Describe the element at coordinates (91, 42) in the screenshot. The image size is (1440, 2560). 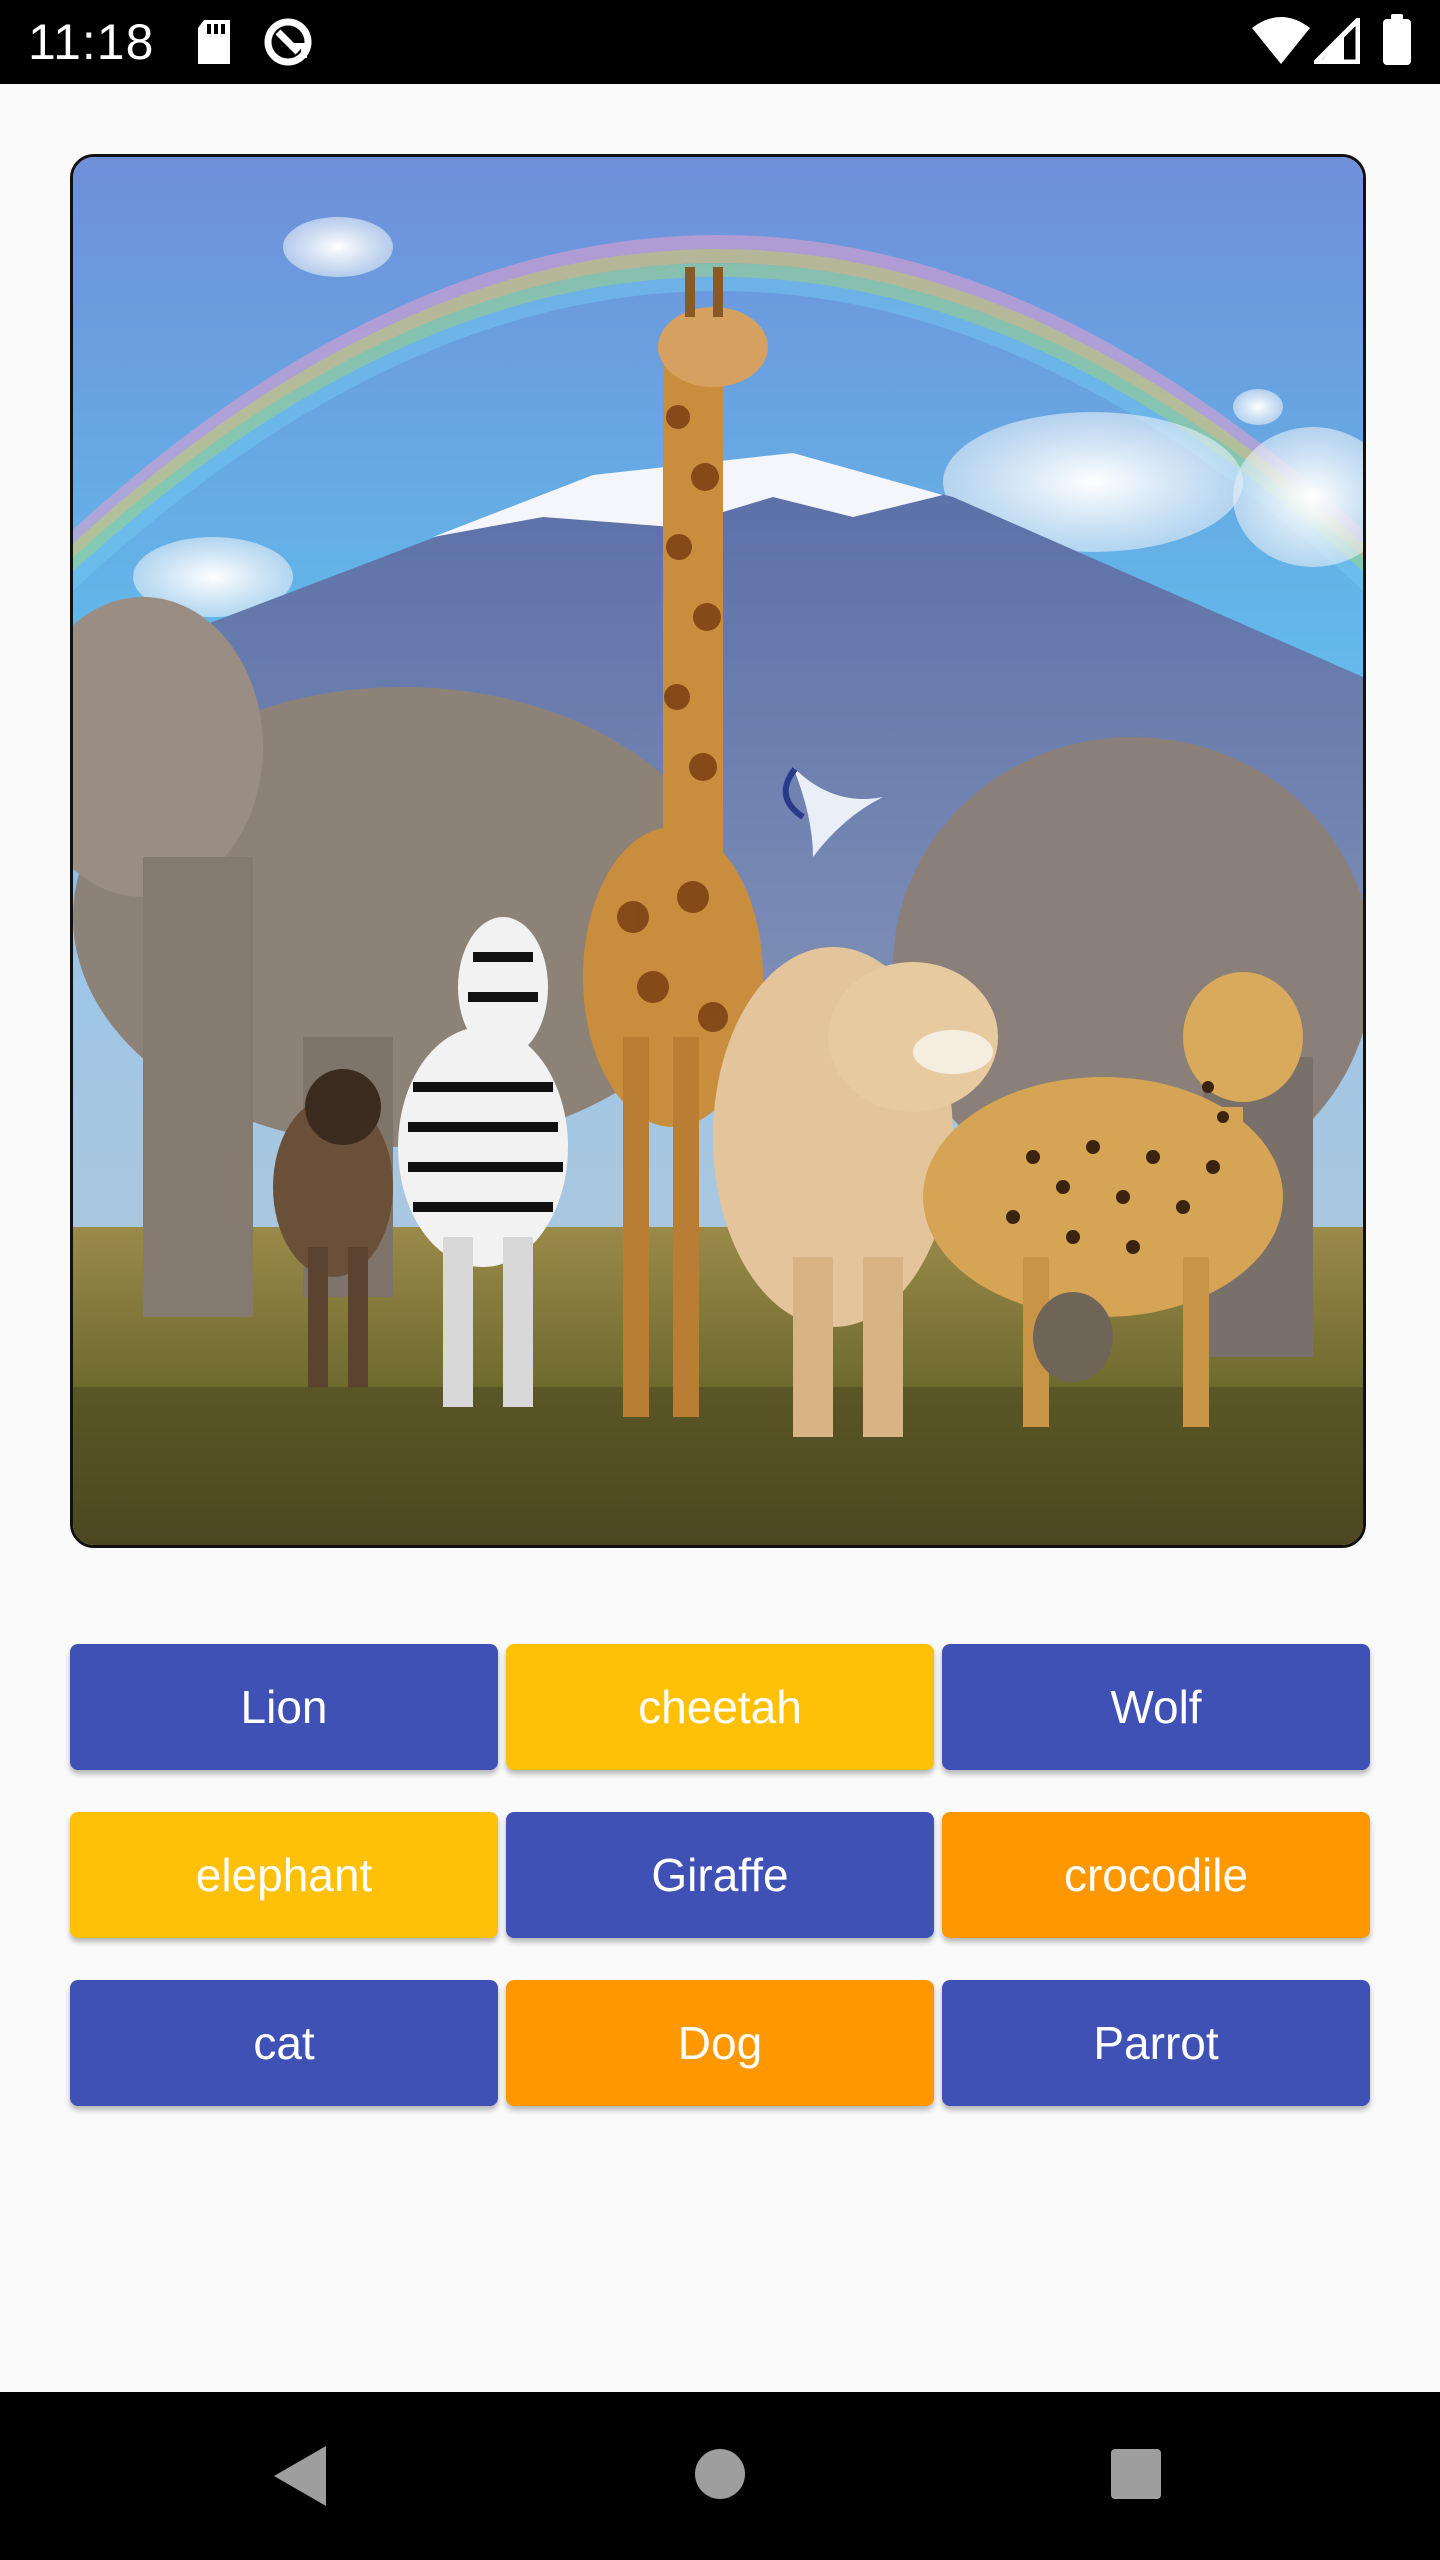
I see `status-time: 11:18` at that location.